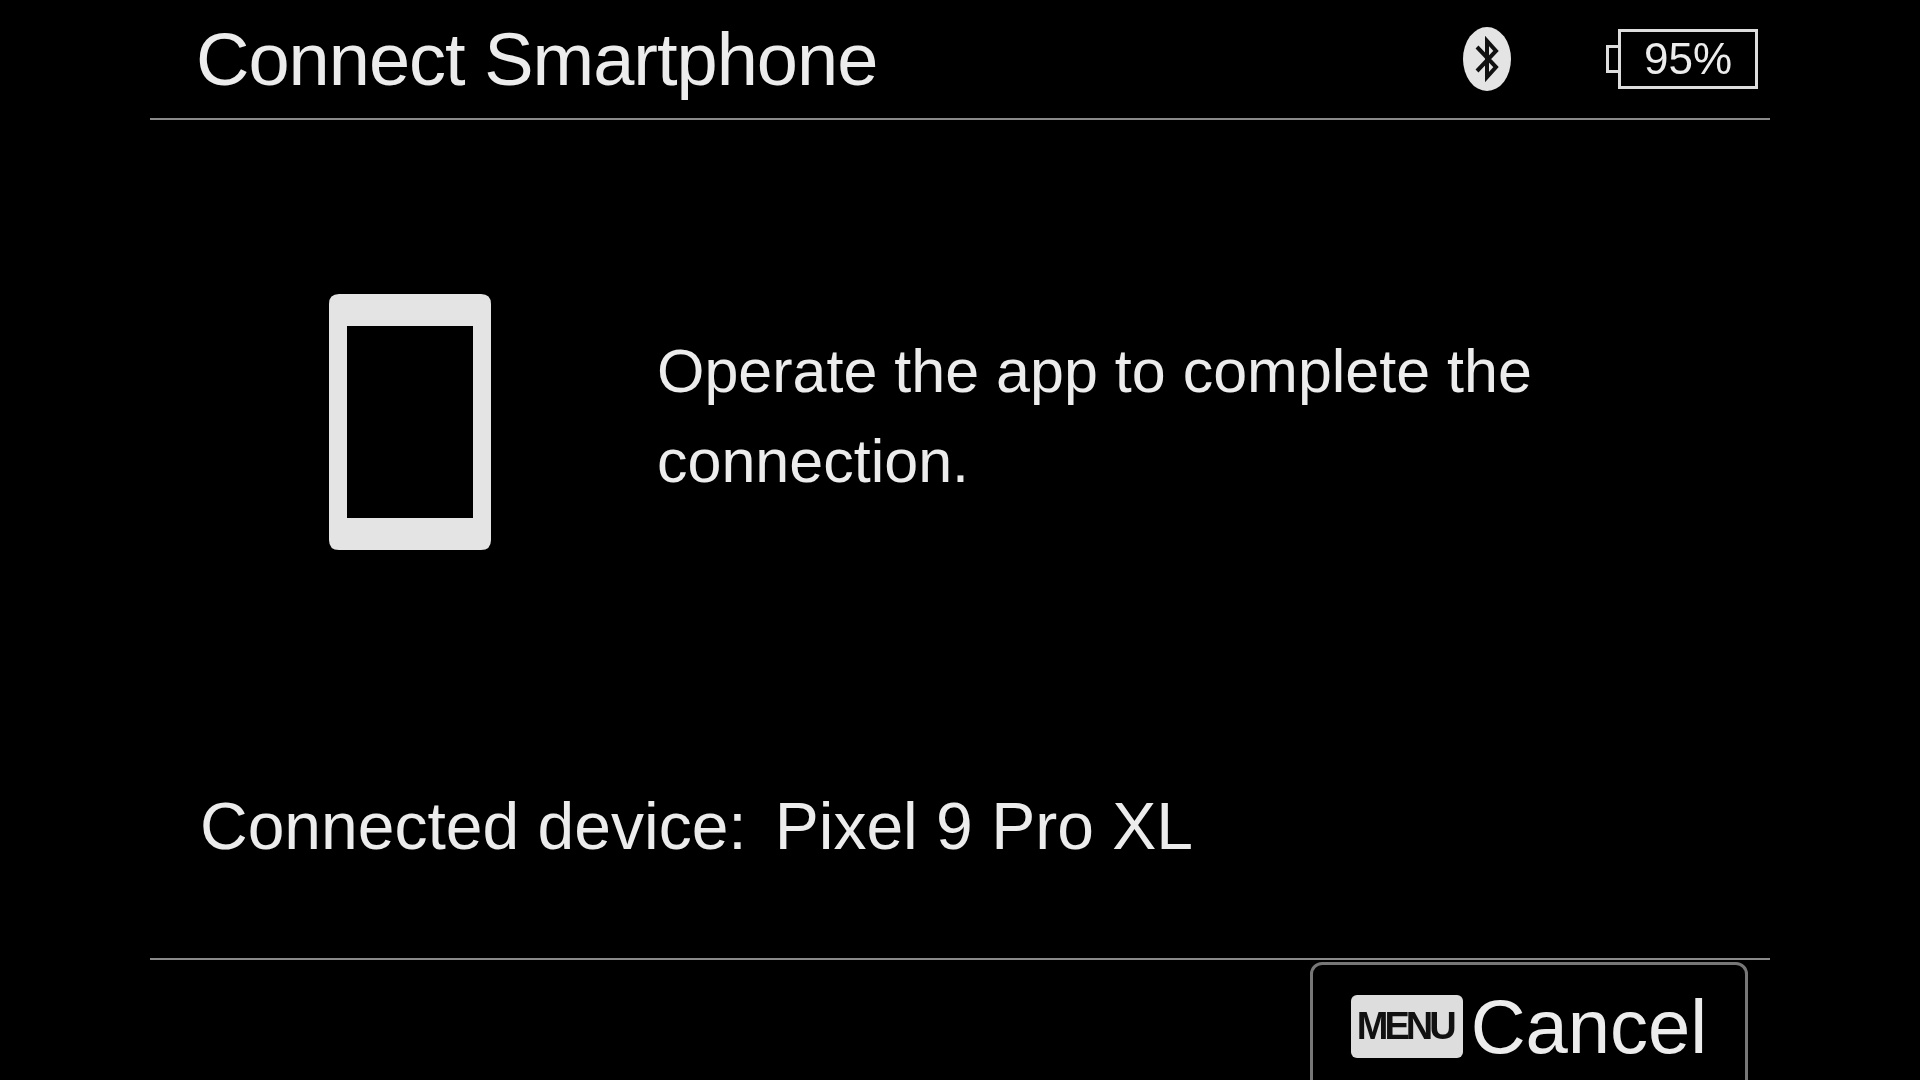 This screenshot has height=1080, width=1920. Describe the element at coordinates (1688, 59) in the screenshot. I see `battery-indicator: 95%` at that location.